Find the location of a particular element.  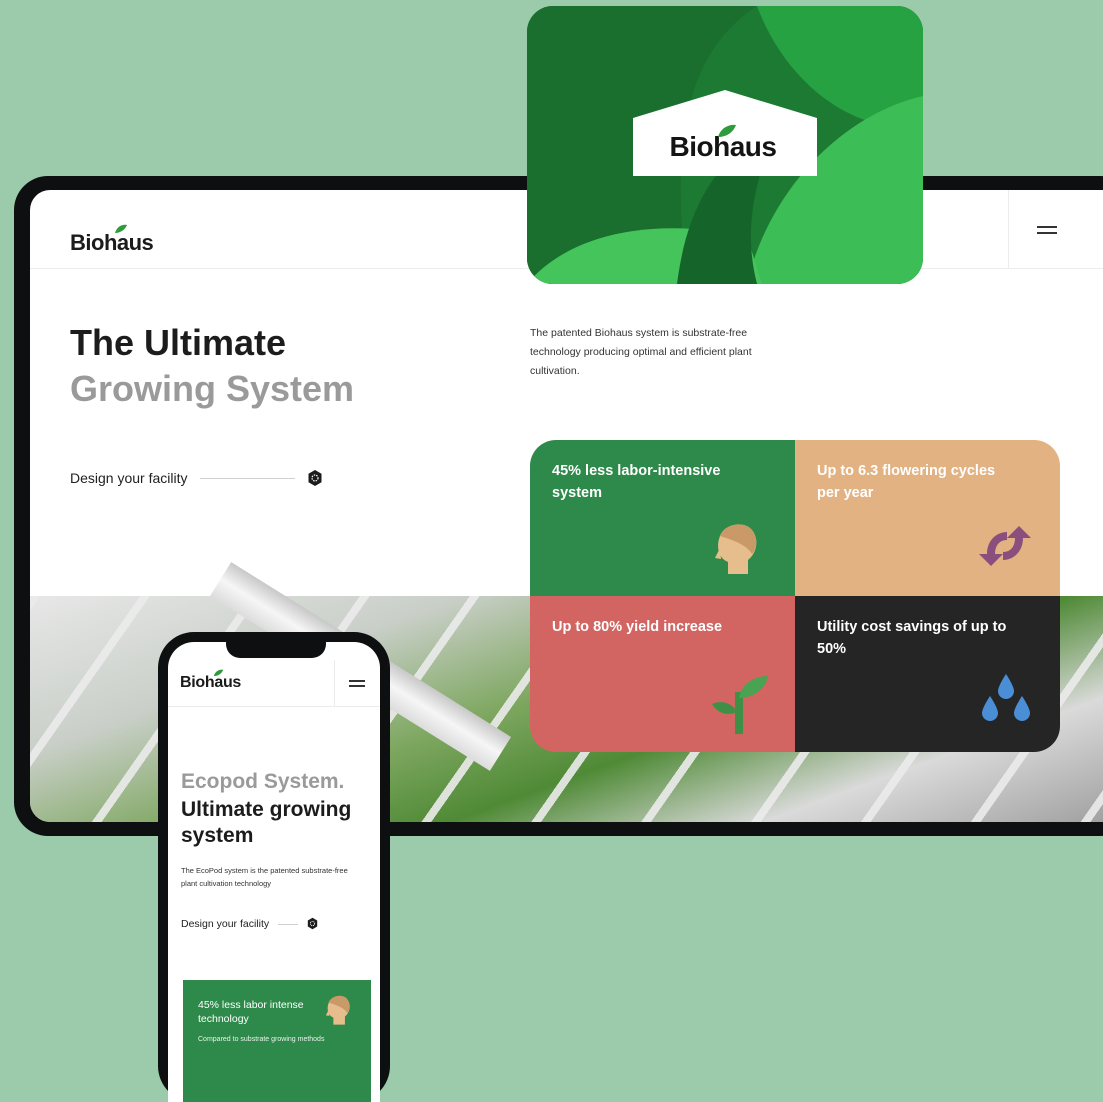

feature-tile-yield: Up to 80% yield increase is located at coordinates (662, 674).